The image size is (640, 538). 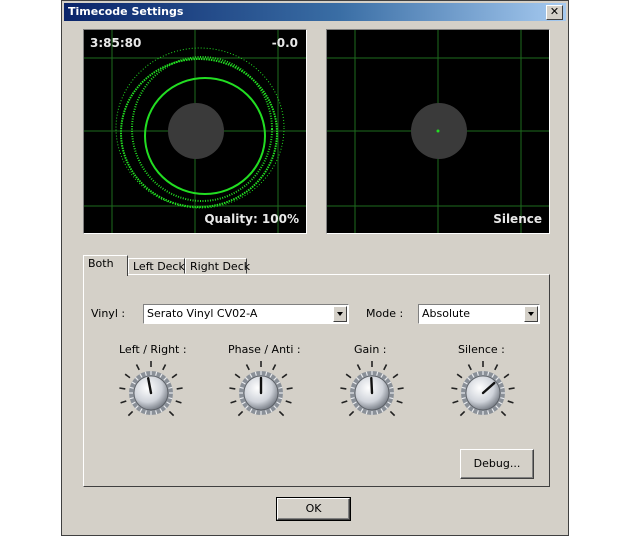 I want to click on tab-both: Both, so click(x=105, y=265).